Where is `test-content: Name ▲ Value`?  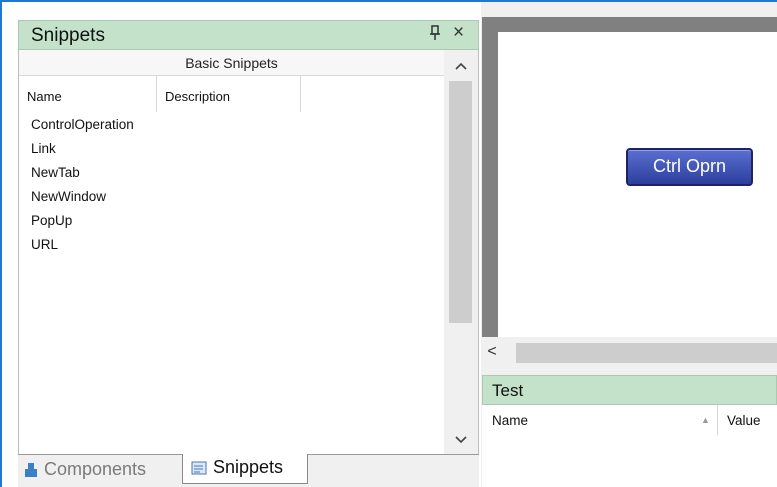 test-content: Name ▲ Value is located at coordinates (629, 446).